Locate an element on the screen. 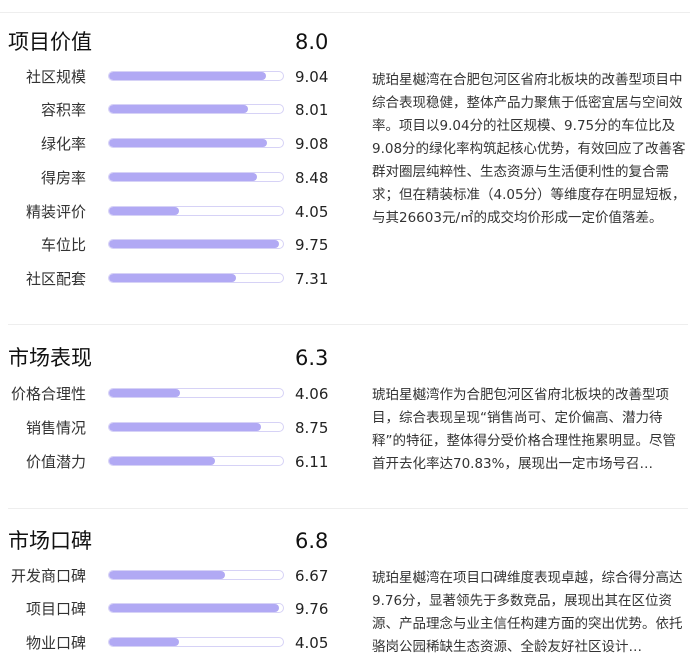 The height and width of the screenshot is (662, 700). section-score: 6.3 is located at coordinates (312, 358).